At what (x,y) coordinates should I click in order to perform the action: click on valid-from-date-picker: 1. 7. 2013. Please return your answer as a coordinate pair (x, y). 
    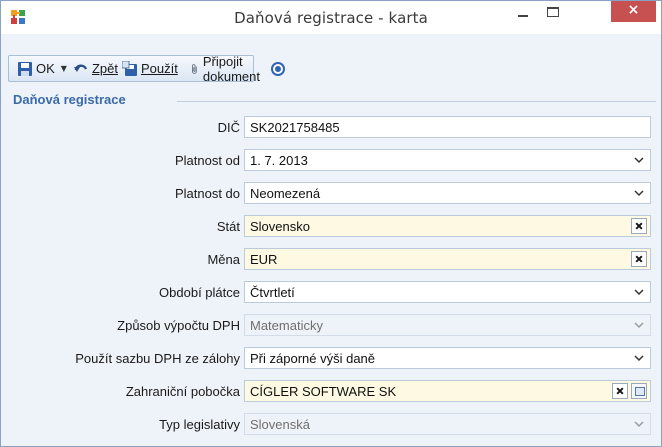
    Looking at the image, I should click on (447, 160).